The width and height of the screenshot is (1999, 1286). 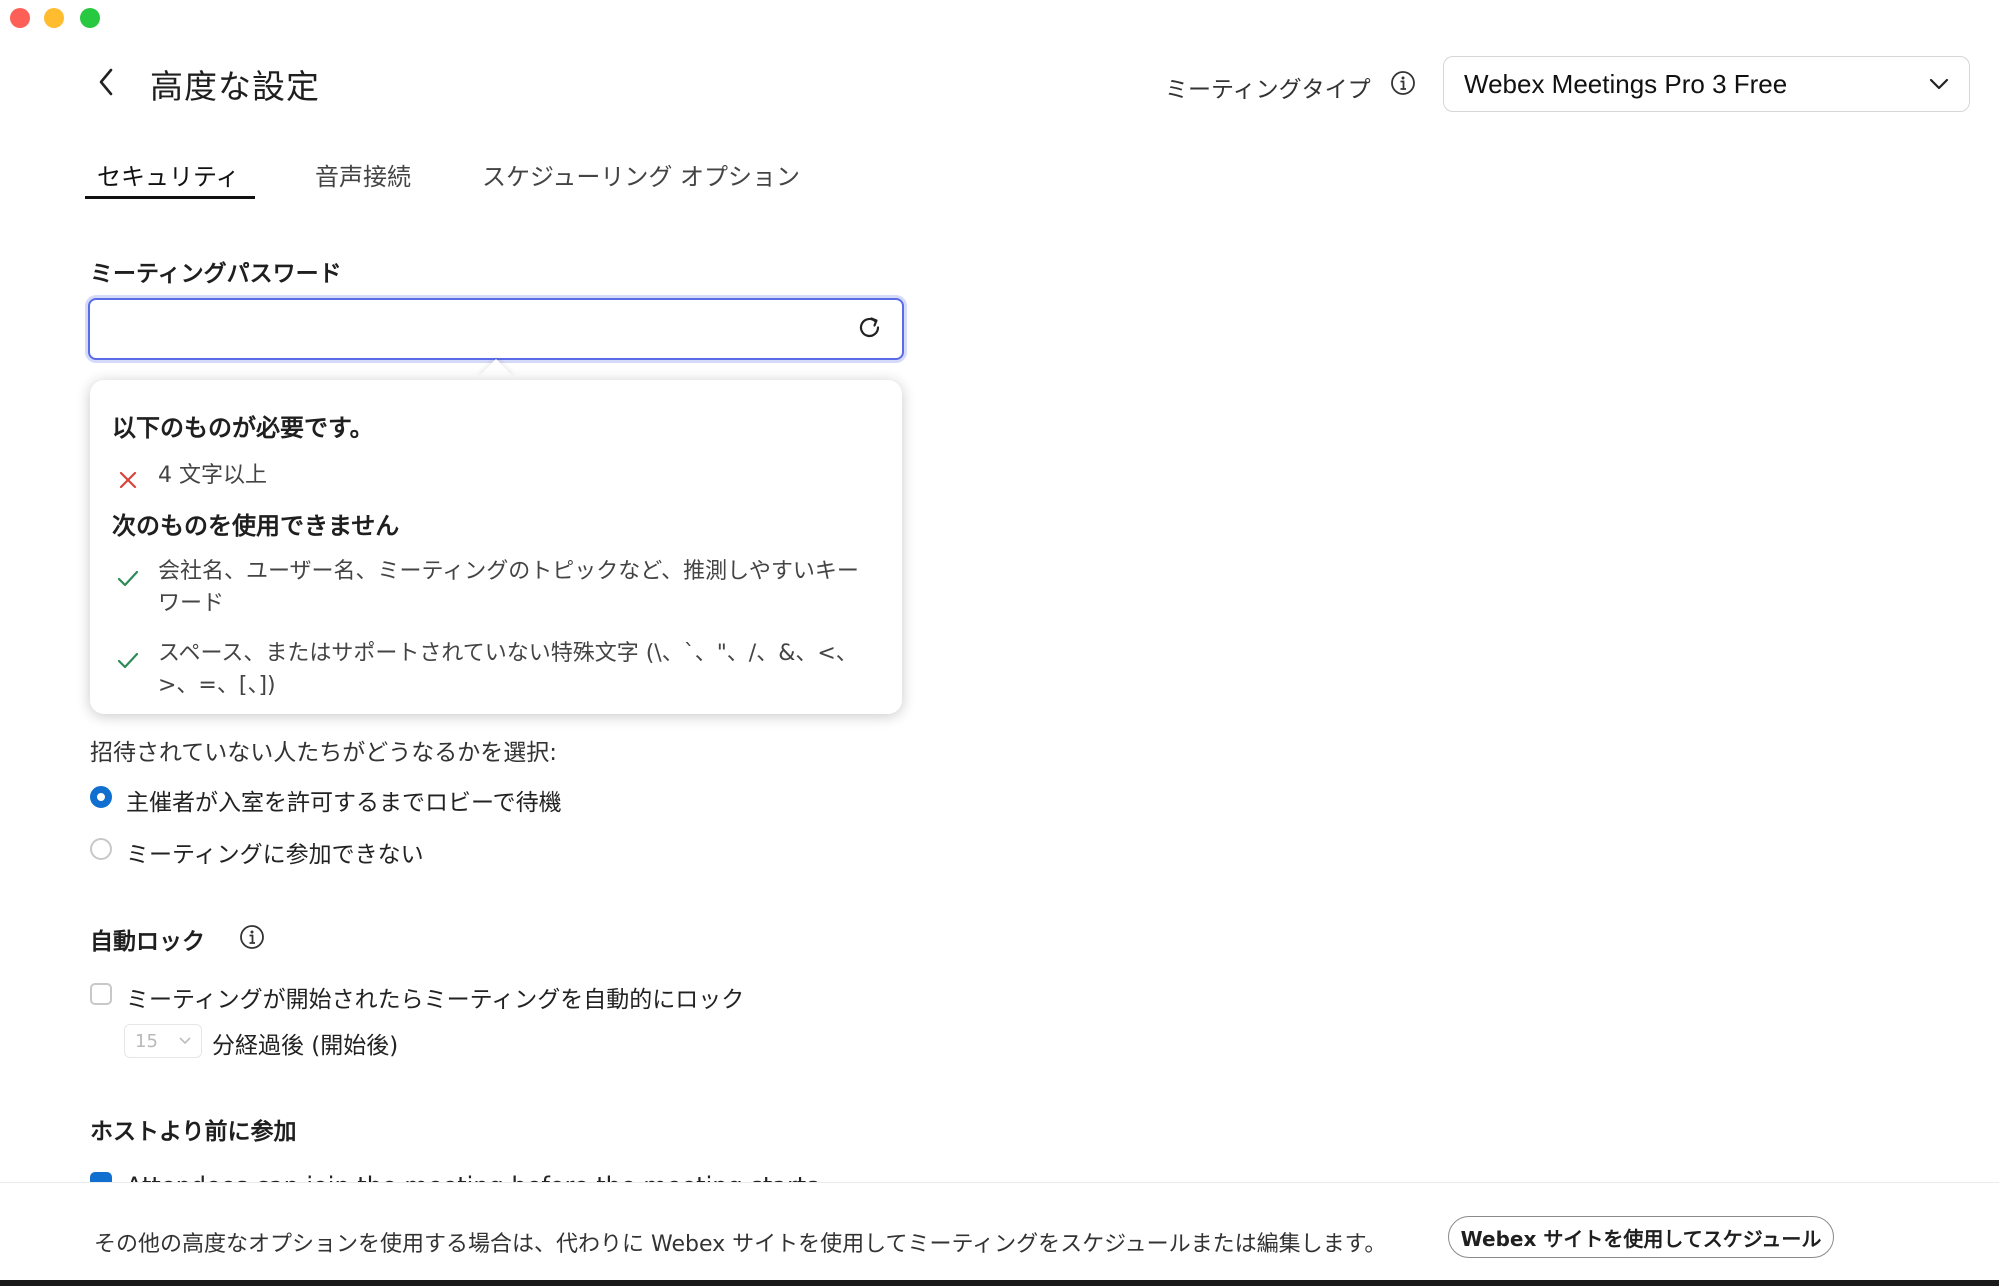 I want to click on meeting-type-select: Webex Meetings Pro 3 Free, so click(x=1706, y=84).